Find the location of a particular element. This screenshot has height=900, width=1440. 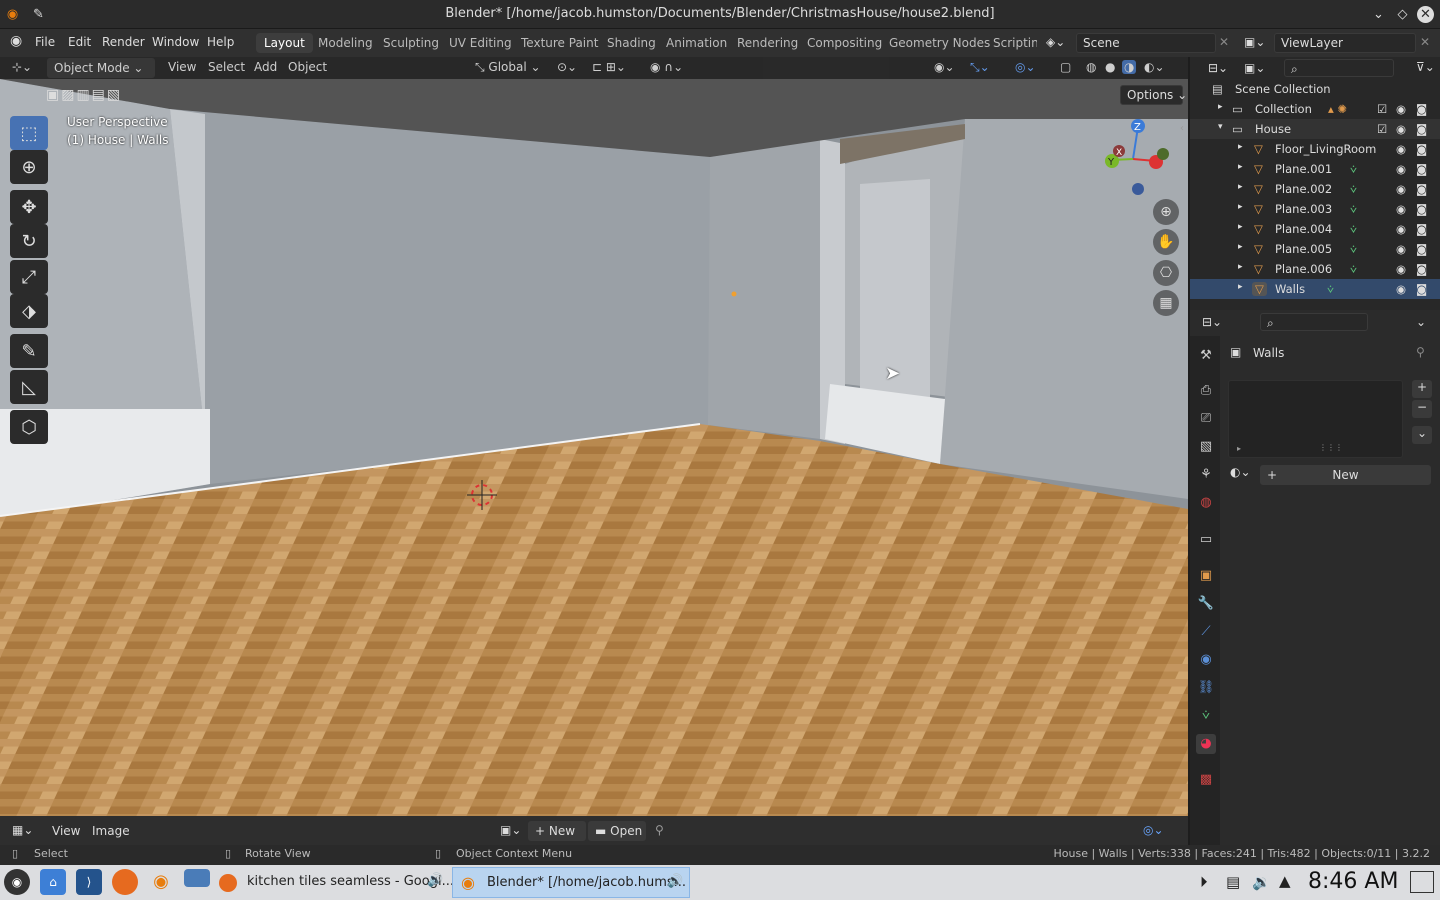

view-layer-field: ViewLayer is located at coordinates (1345, 43).